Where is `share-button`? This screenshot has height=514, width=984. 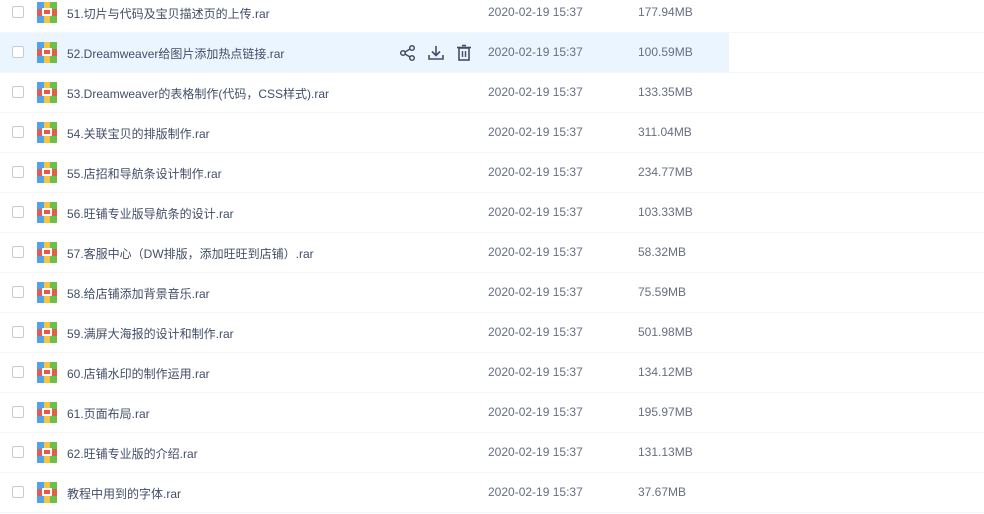
share-button is located at coordinates (408, 53).